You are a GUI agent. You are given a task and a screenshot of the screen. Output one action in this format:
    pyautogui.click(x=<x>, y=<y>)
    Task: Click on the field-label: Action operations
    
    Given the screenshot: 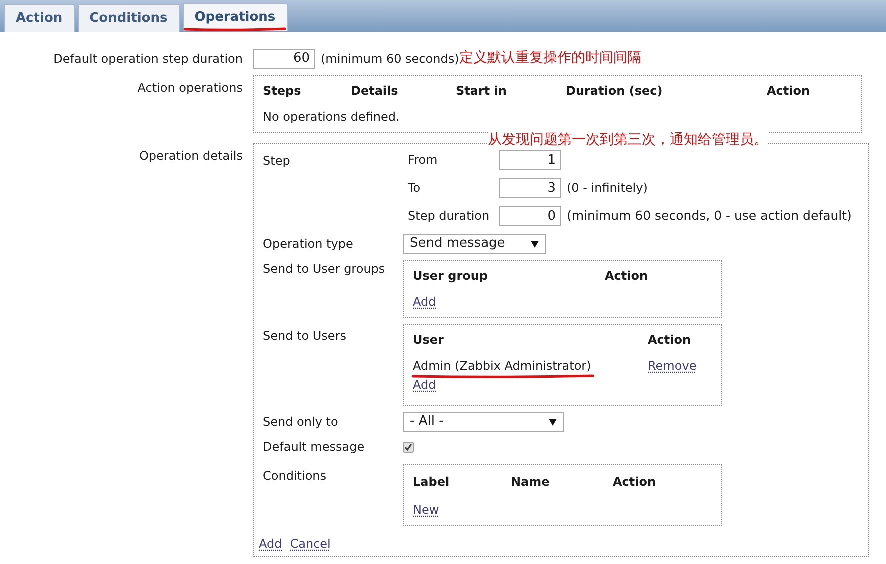 What is the action you would take?
    pyautogui.click(x=190, y=88)
    